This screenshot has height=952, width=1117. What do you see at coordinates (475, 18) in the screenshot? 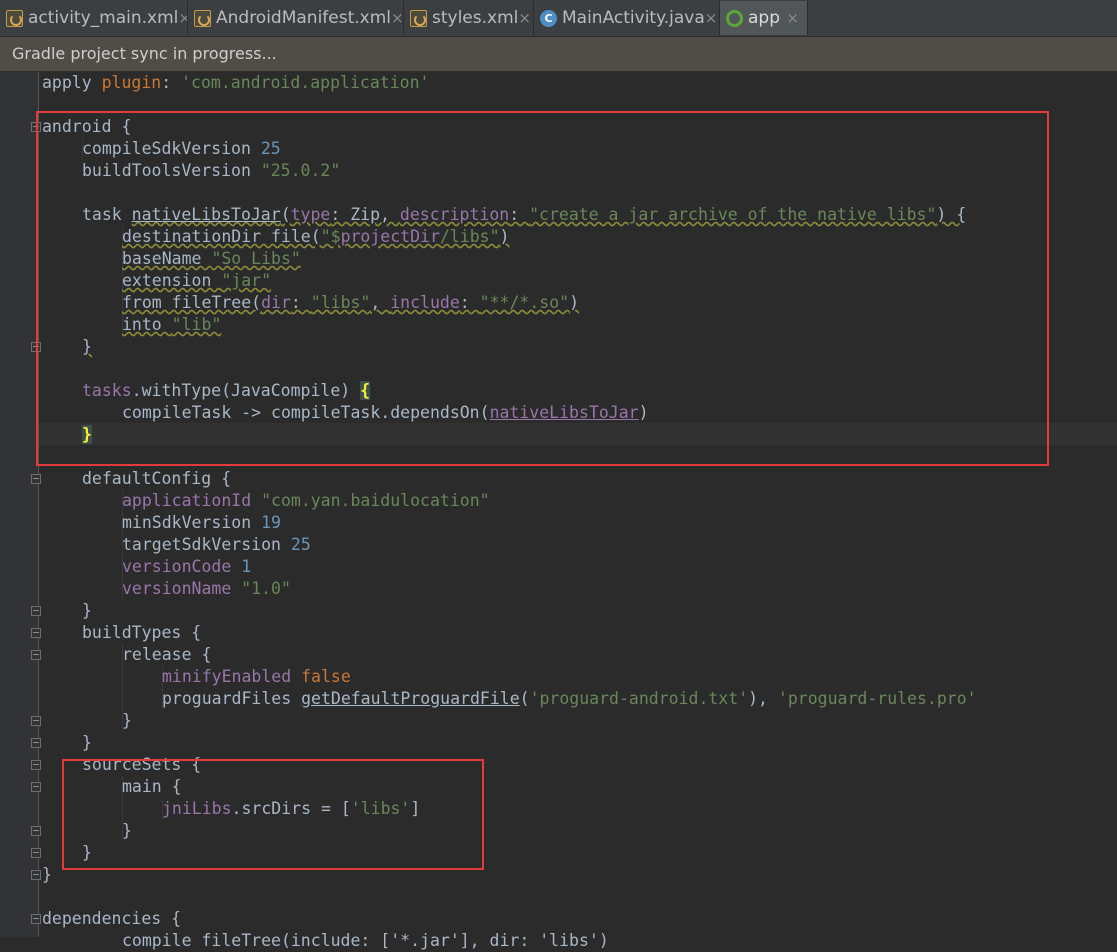
I see `tab-label: styles.xml` at bounding box center [475, 18].